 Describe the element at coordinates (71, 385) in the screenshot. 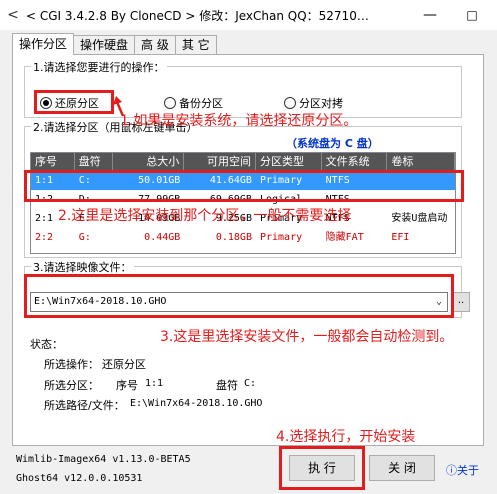

I see `status-partition-label: 所选分区：` at that location.